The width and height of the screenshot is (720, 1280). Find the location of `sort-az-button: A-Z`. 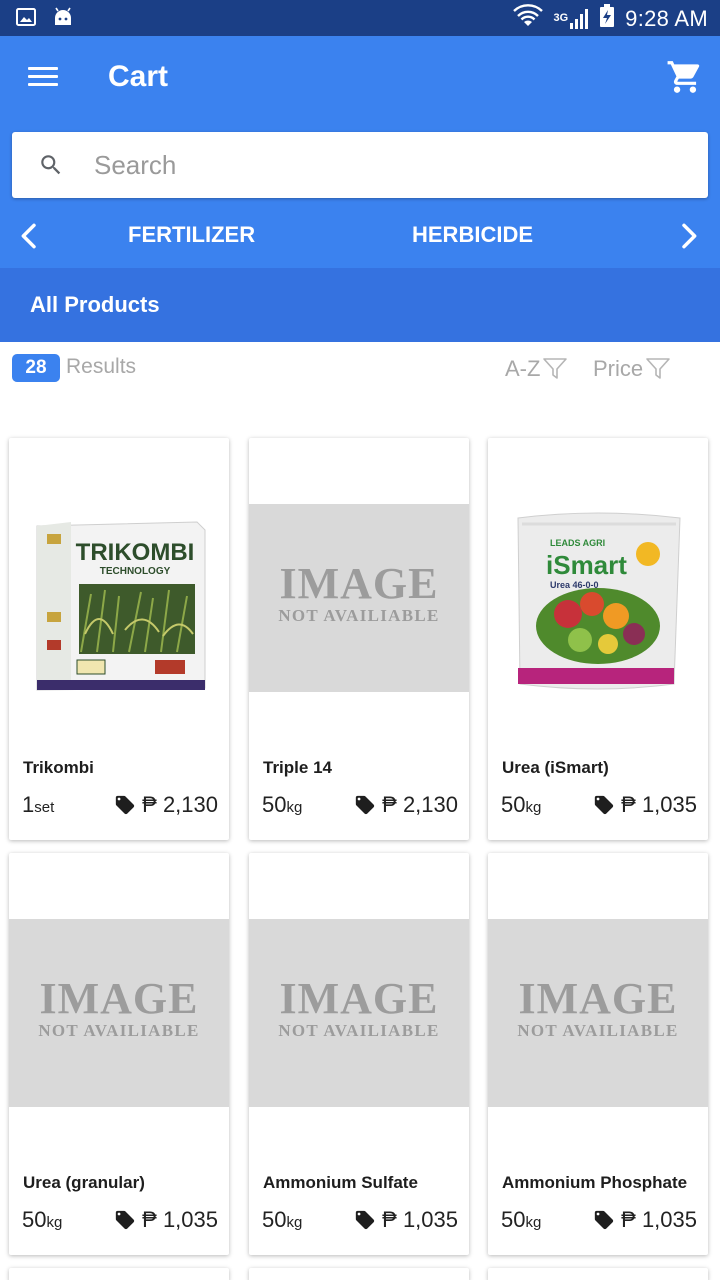

sort-az-button: A-Z is located at coordinates (536, 369).